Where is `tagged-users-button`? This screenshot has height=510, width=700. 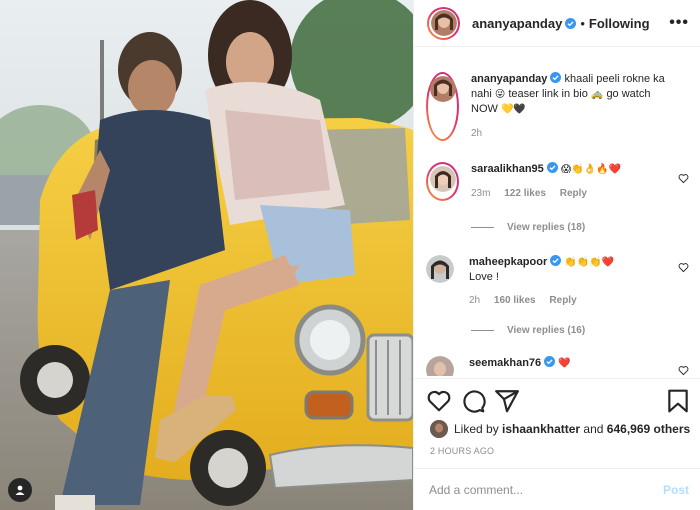 tagged-users-button is located at coordinates (20, 490).